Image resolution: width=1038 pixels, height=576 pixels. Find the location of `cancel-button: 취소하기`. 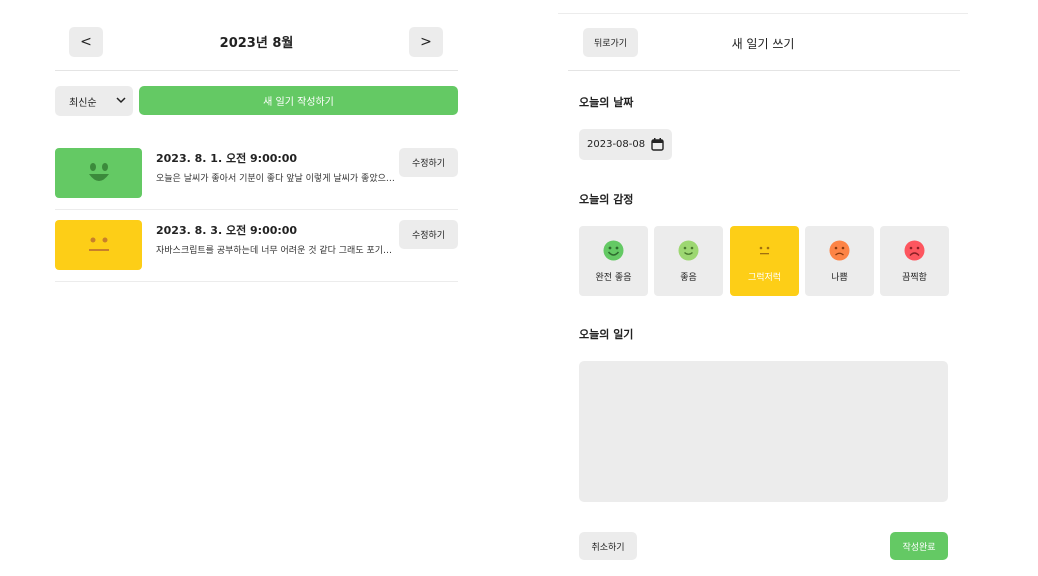

cancel-button: 취소하기 is located at coordinates (608, 546).